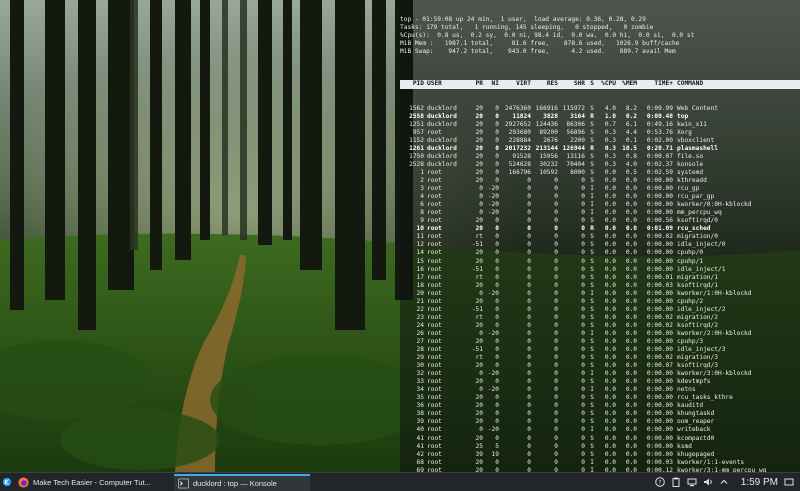  What do you see at coordinates (600, 262) in the screenshot?
I see `process-row: 15 root 20 0 0 0 0 S 0.0 0.0 0:00.00 cpuhp/1` at bounding box center [600, 262].